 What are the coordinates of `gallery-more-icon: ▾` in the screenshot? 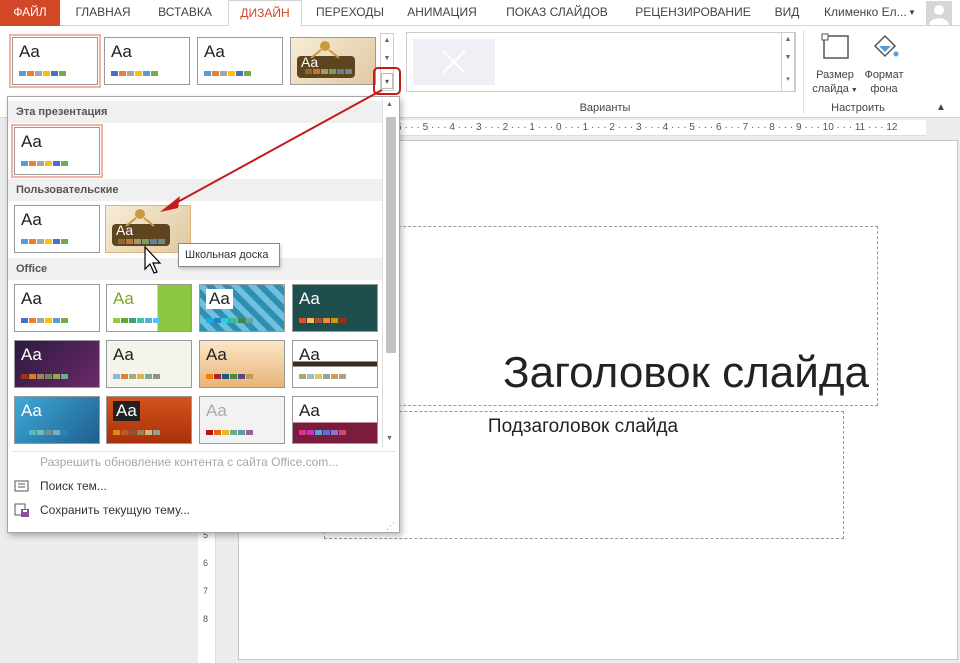 It's located at (788, 80).